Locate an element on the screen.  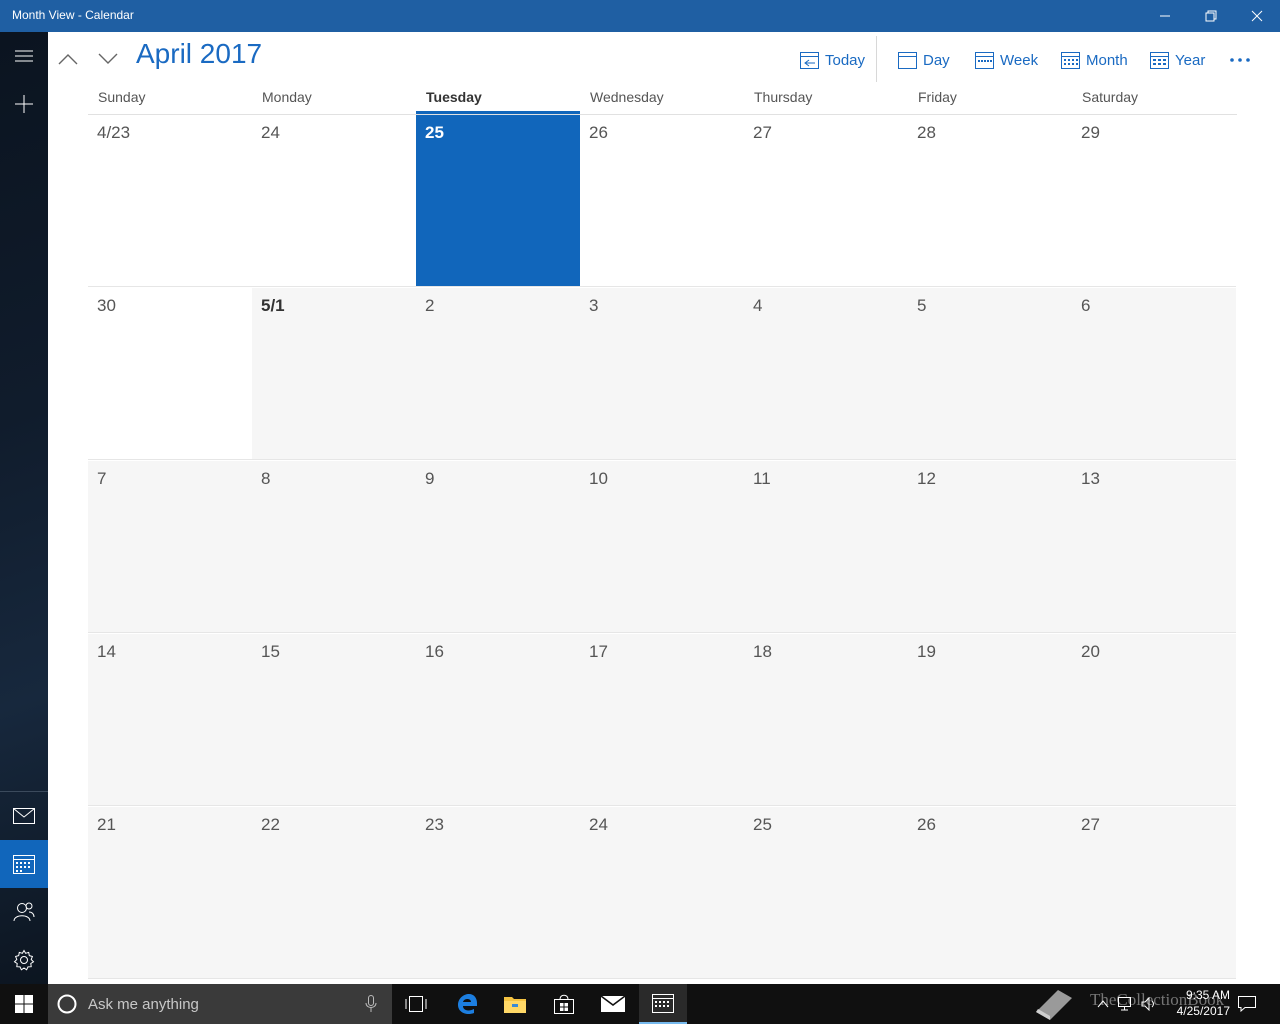
month-view-button: Month is located at coordinates (1094, 60).